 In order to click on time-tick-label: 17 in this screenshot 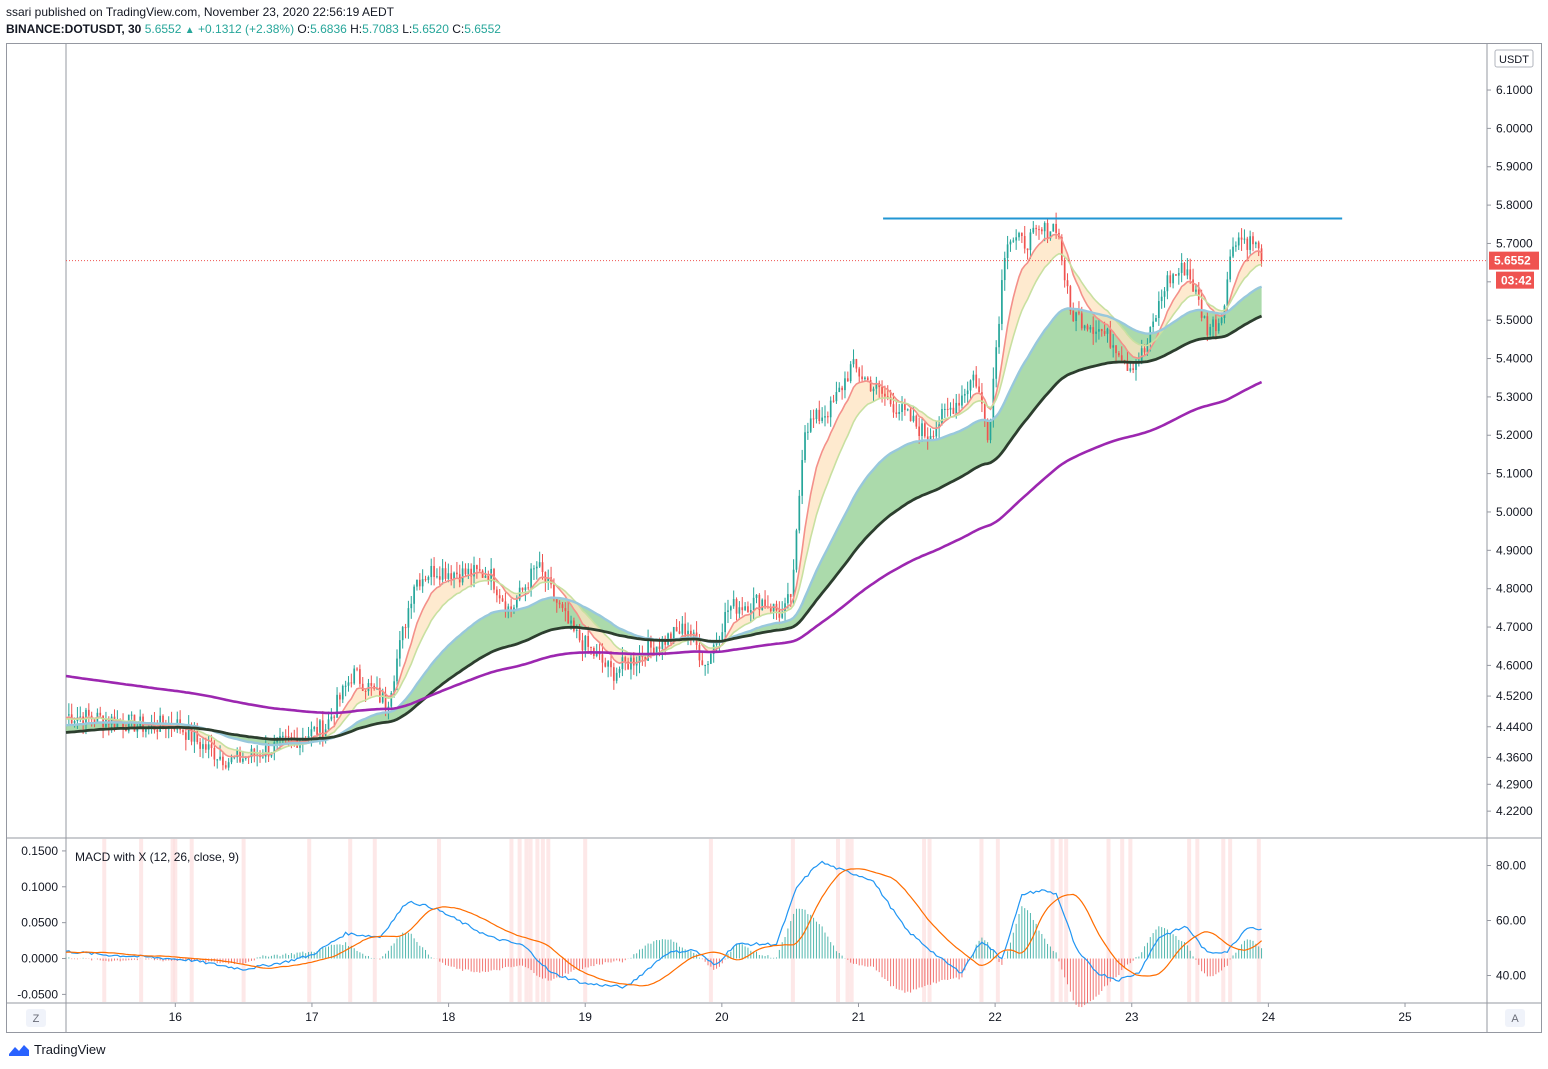, I will do `click(312, 1017)`.